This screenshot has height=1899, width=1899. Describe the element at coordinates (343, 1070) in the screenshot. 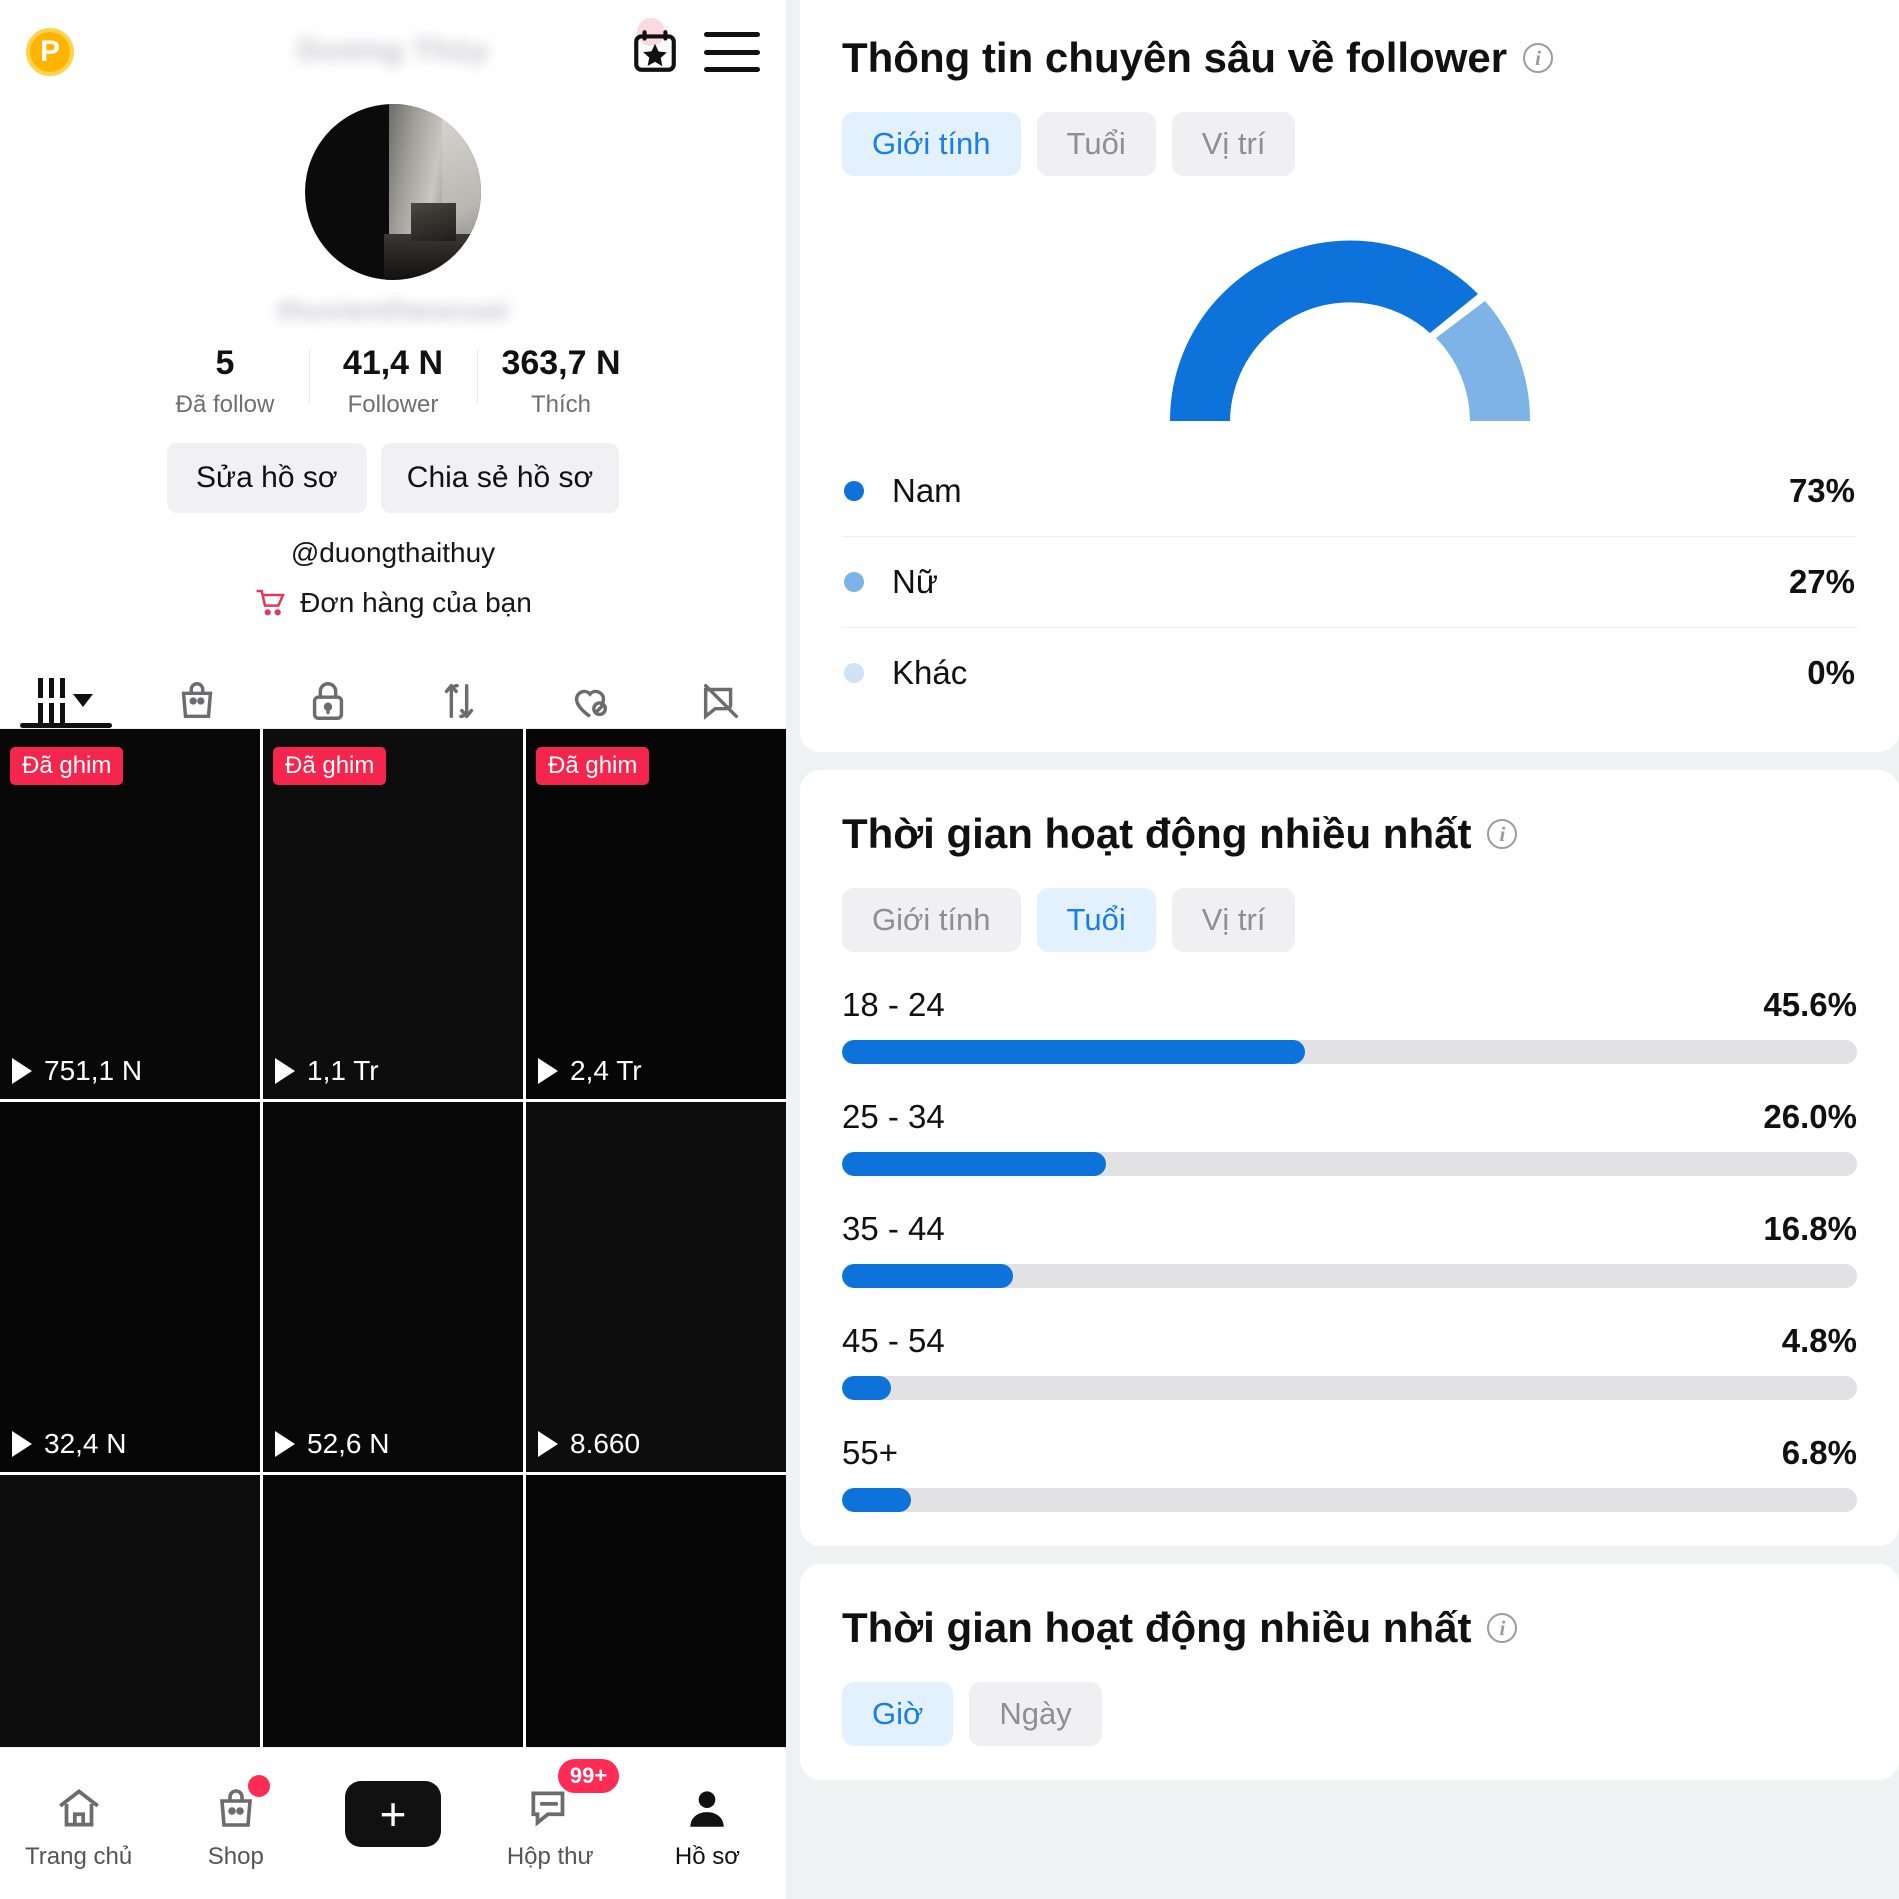

I see `video-views-value: 1,1 Tr` at that location.